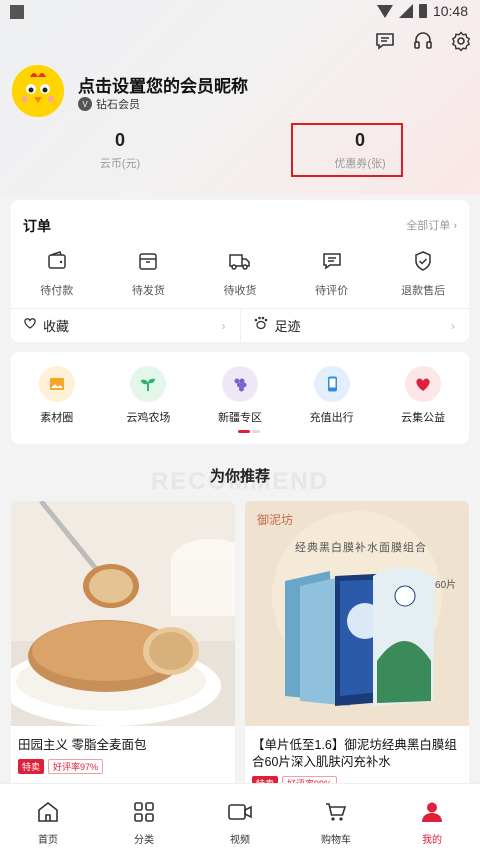  What do you see at coordinates (56, 326) in the screenshot?
I see `favorites-label: 收藏` at bounding box center [56, 326].